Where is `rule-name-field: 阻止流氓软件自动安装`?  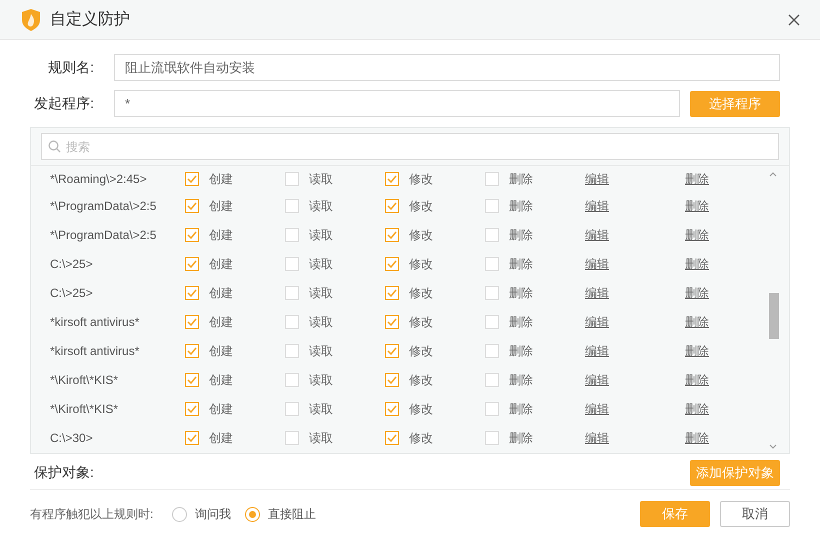
rule-name-field: 阻止流氓软件自动安装 is located at coordinates (447, 67).